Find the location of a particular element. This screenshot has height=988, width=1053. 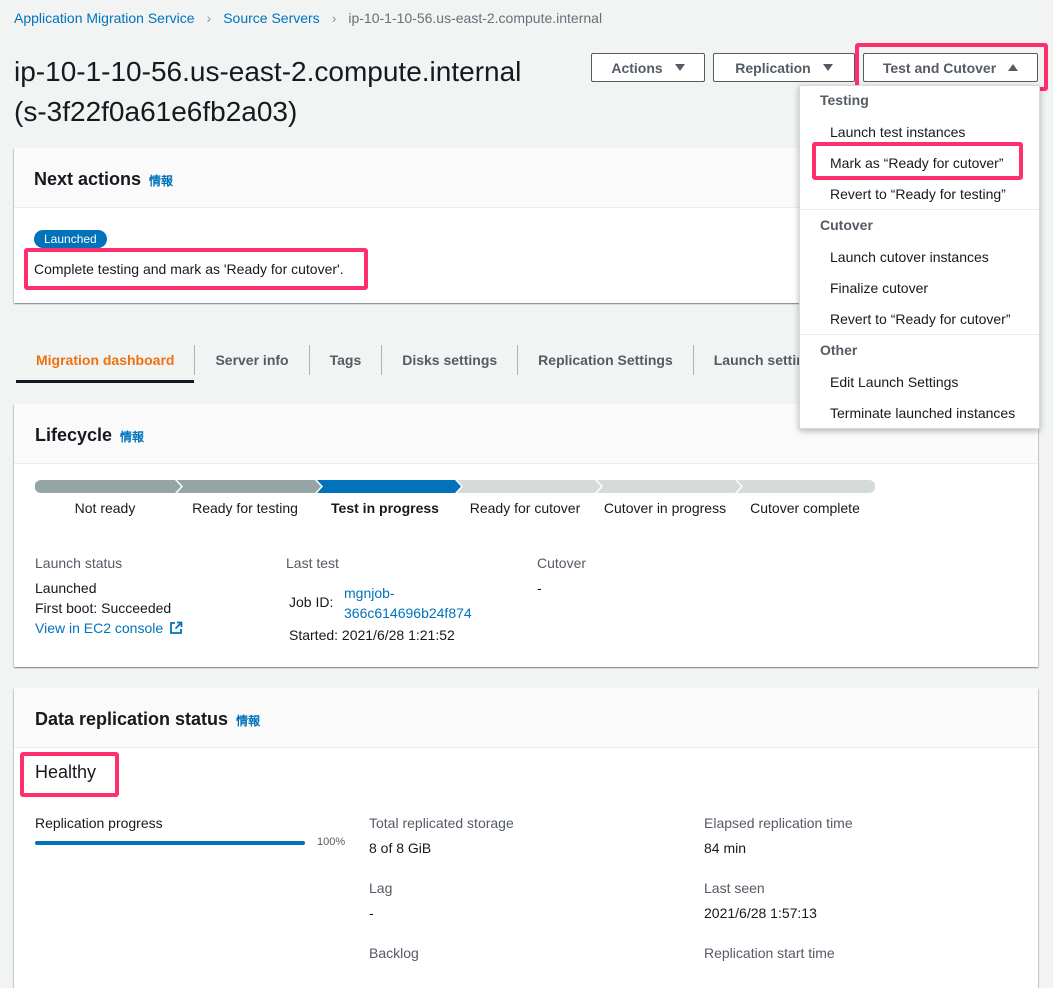

job-id-link-line2: 366c614696b24f874 is located at coordinates (408, 613).